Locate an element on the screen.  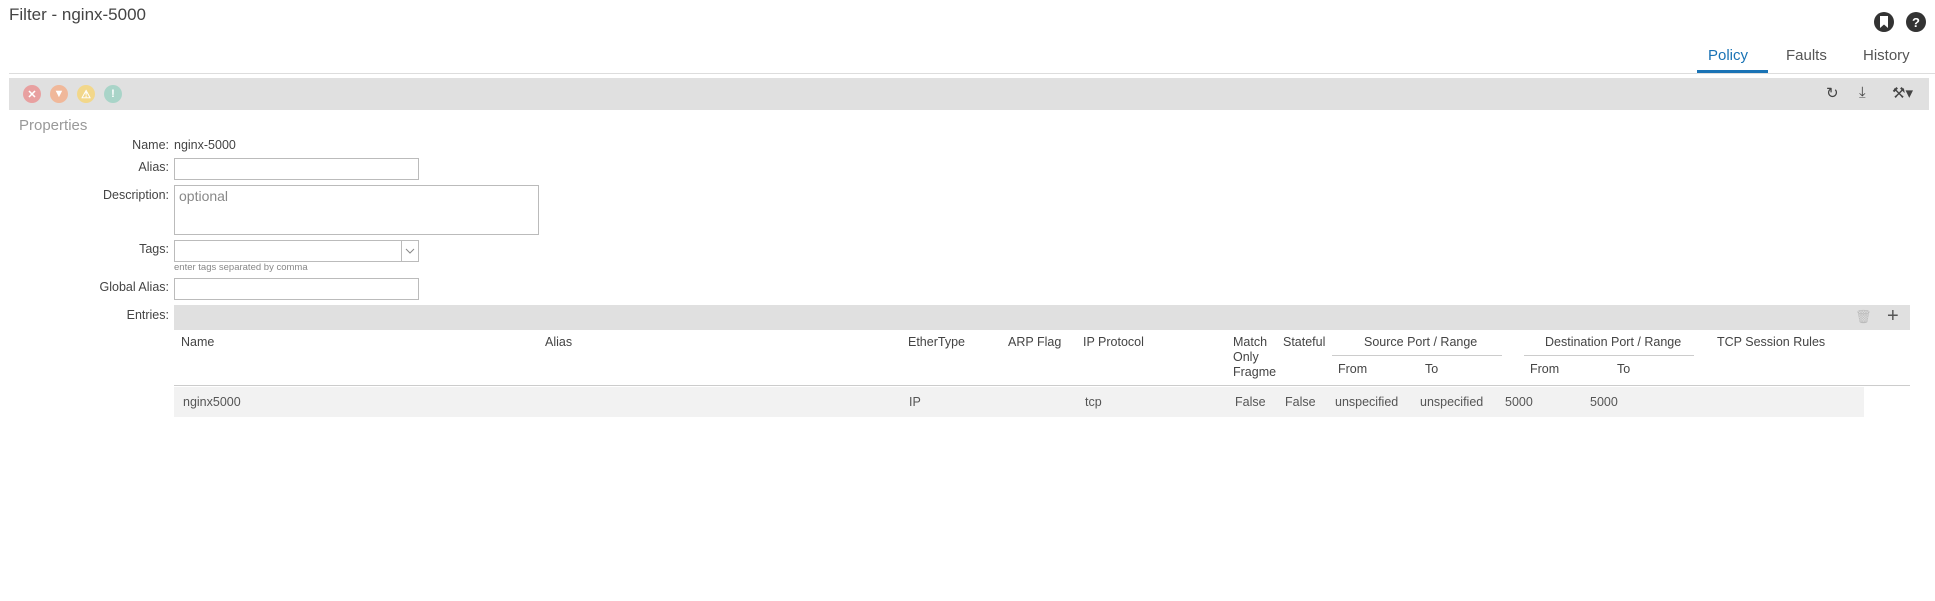
col-header-source-from: From is located at coordinates (1352, 369).